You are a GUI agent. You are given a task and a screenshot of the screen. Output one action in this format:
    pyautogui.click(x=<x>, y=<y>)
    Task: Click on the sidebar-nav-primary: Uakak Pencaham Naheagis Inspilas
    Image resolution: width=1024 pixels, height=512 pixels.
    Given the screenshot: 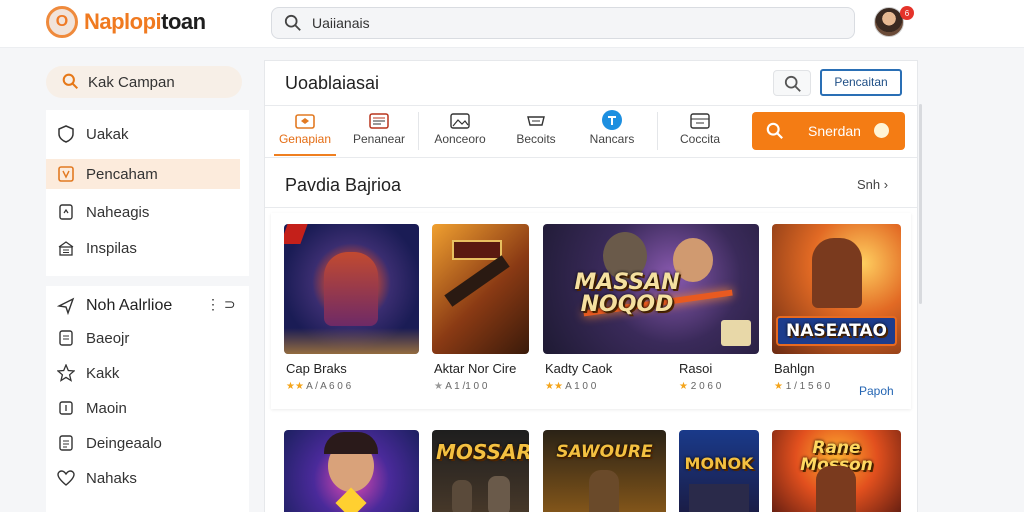 What is the action you would take?
    pyautogui.click(x=147, y=193)
    